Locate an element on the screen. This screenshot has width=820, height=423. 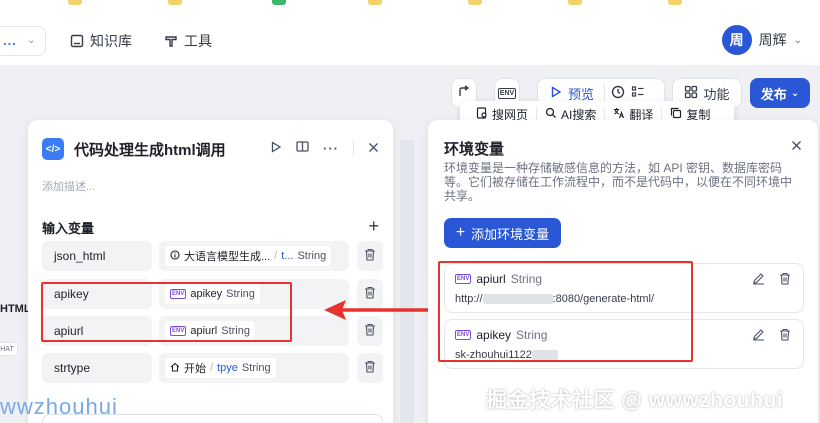
workspace-selector: ... ⌄ is located at coordinates (23, 41).